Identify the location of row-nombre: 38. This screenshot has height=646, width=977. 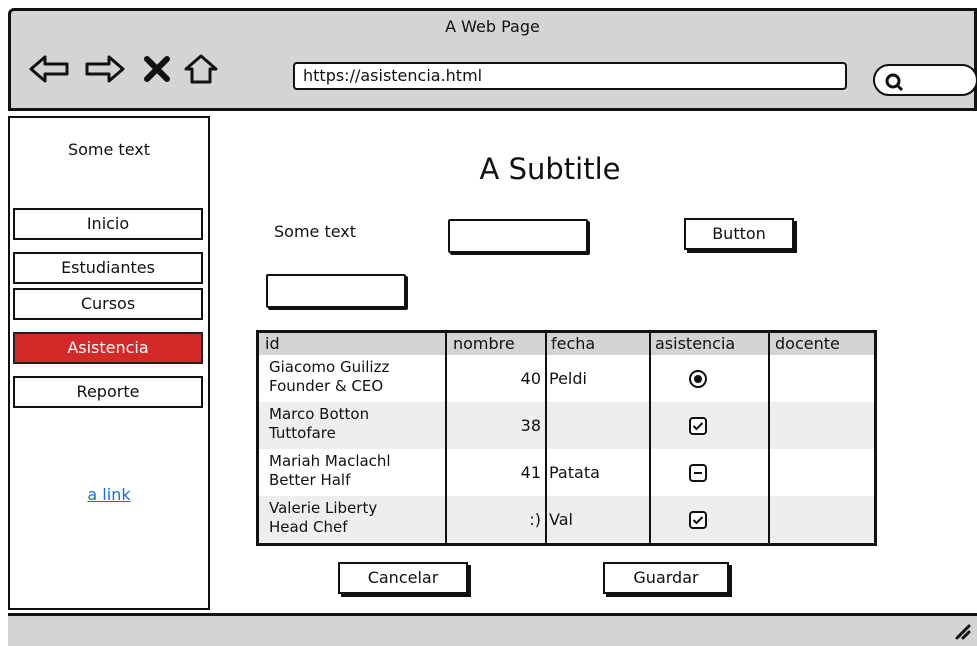
(530, 425).